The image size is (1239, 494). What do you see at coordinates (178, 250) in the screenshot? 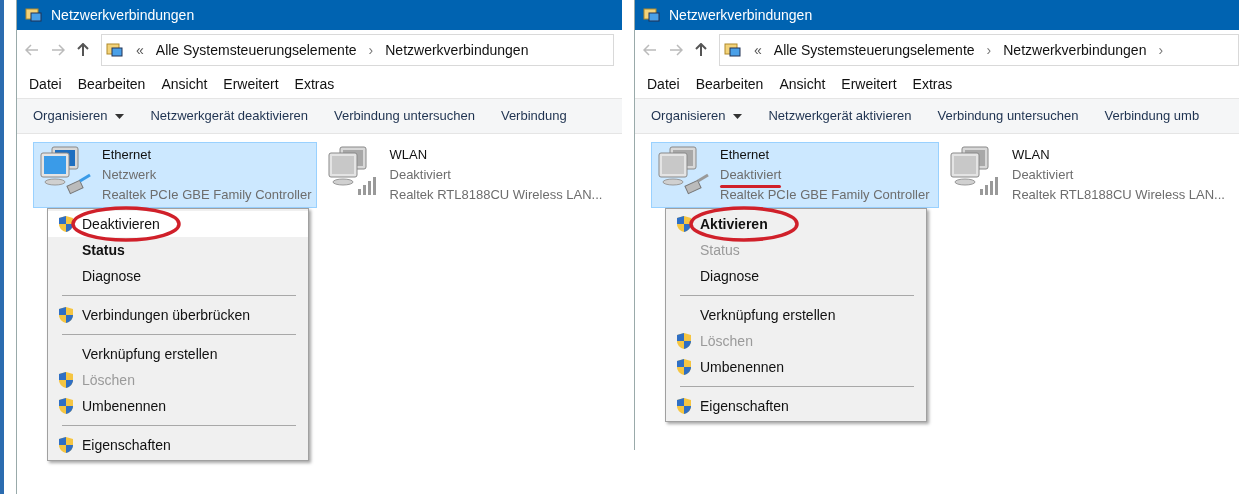
I see `context-menu-item: Status` at bounding box center [178, 250].